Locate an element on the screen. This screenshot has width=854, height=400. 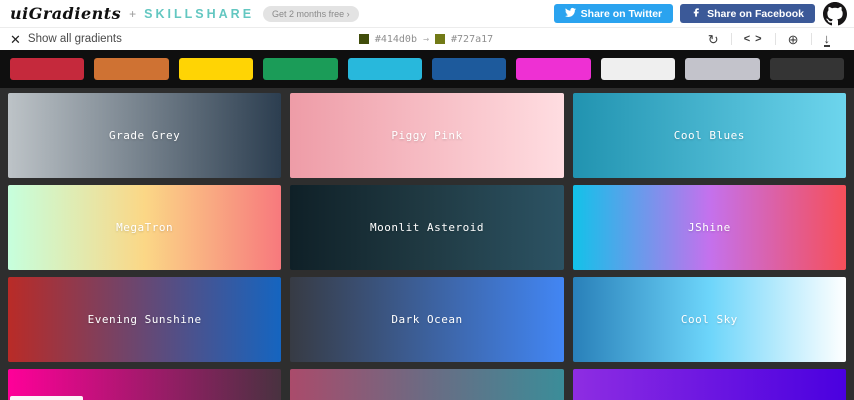
gradient-name: Evening Sunshine is located at coordinates (144, 319).